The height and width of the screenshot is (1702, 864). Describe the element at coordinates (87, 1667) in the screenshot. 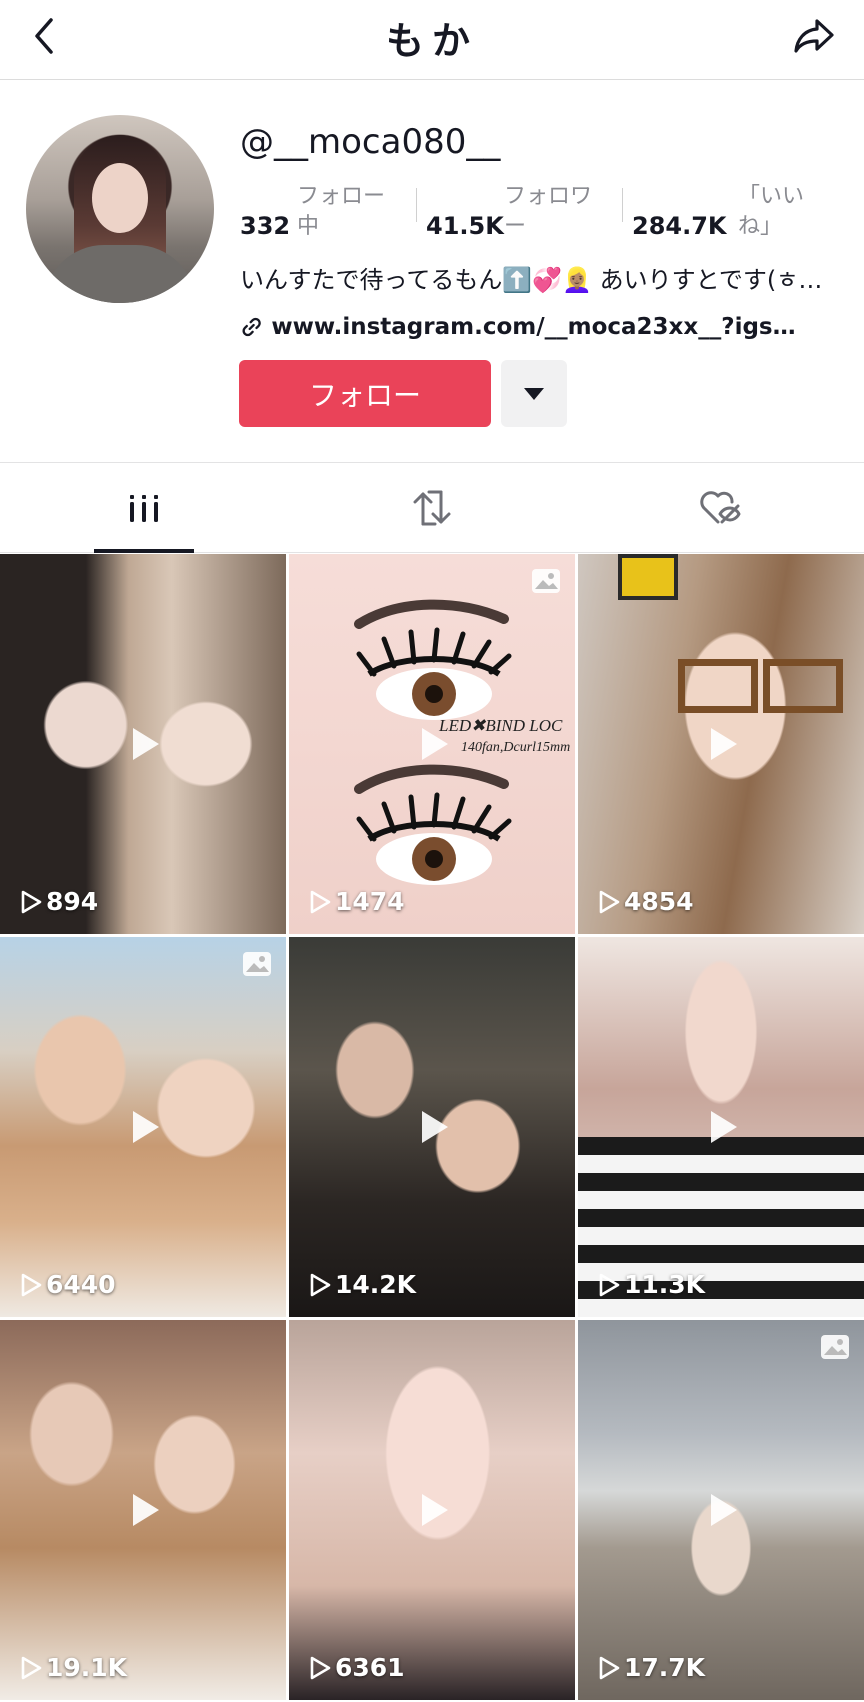

I see `view-count-text: 19.1K` at that location.